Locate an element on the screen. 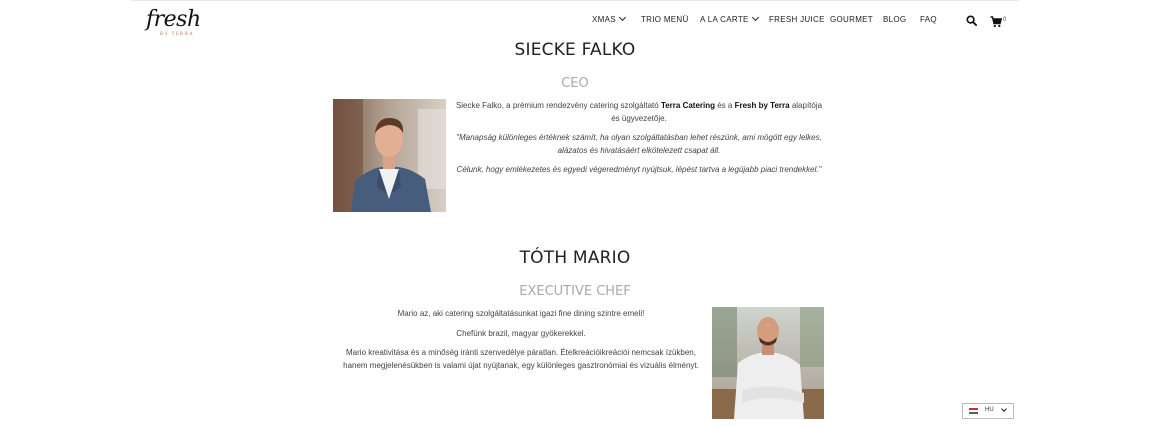  brand-logo: fresh BY TERRA is located at coordinates (176, 22).